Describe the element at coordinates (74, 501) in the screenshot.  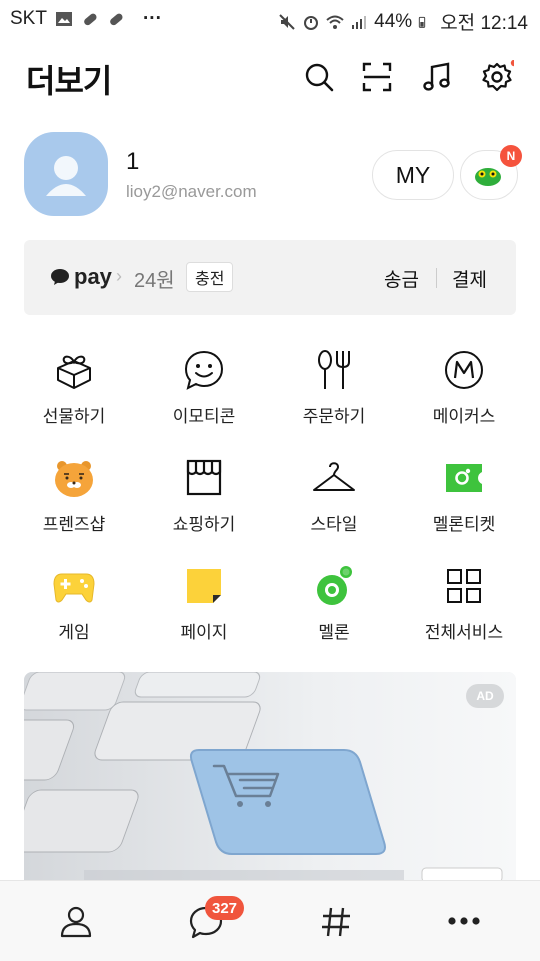
I see `grid-item-friends-shop: 프렌즈샵` at that location.